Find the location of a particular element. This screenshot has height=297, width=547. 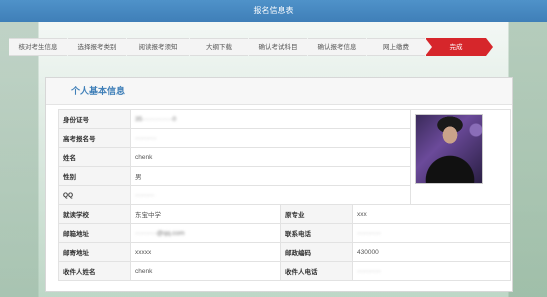

step-complete: 完成 is located at coordinates (459, 47).